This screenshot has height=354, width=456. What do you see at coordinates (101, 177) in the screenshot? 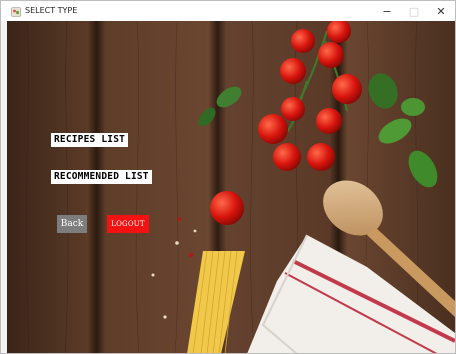
I see `recommended-list-button: RECOMMENDED LIST` at bounding box center [101, 177].